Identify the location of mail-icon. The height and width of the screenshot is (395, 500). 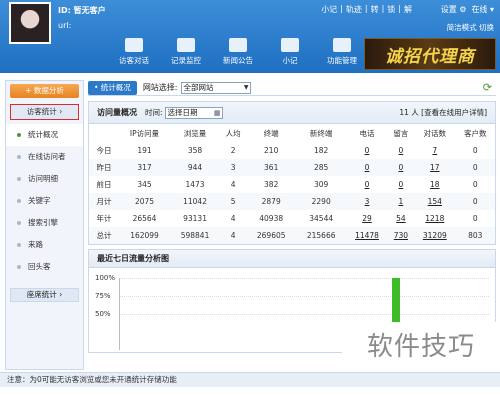
(186, 45).